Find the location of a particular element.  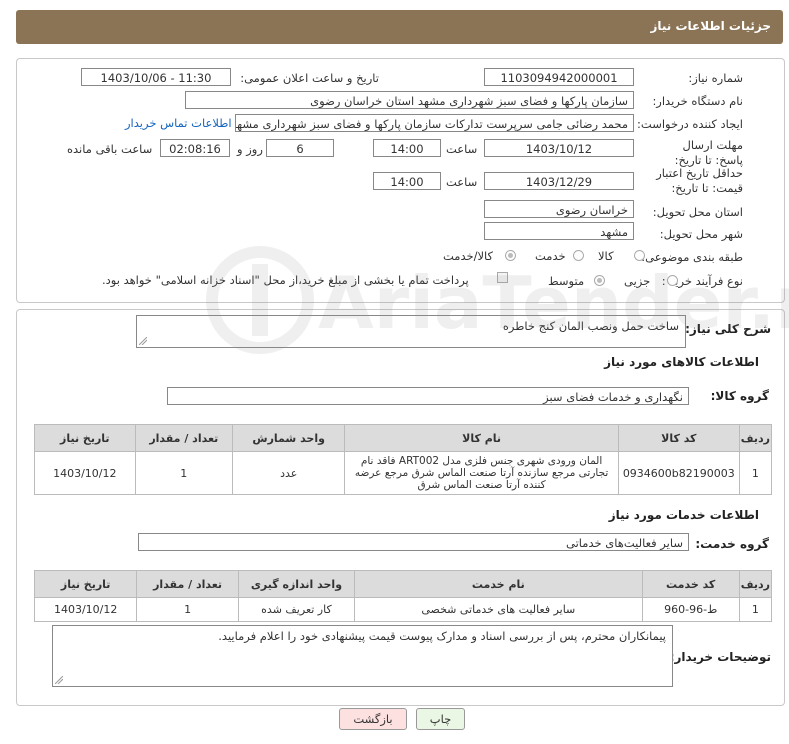

services-row-index: 1 is located at coordinates (755, 609).